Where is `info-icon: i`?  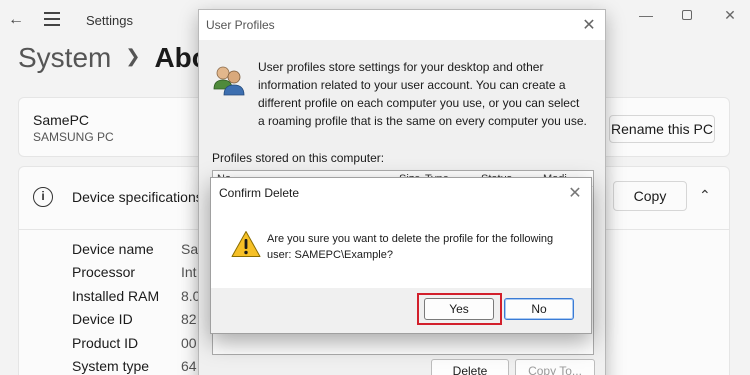
info-icon: i is located at coordinates (43, 197).